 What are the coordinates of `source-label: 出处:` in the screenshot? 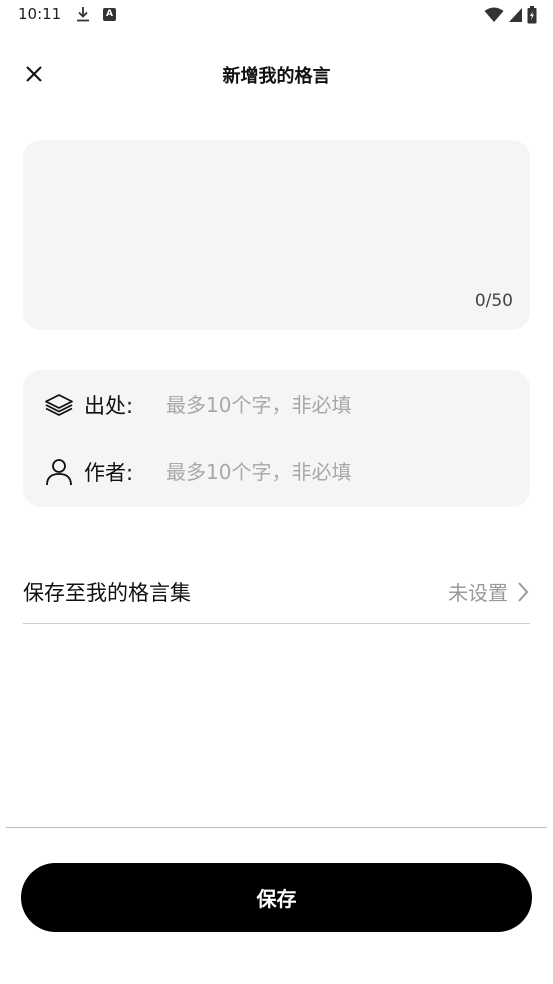 It's located at (109, 406).